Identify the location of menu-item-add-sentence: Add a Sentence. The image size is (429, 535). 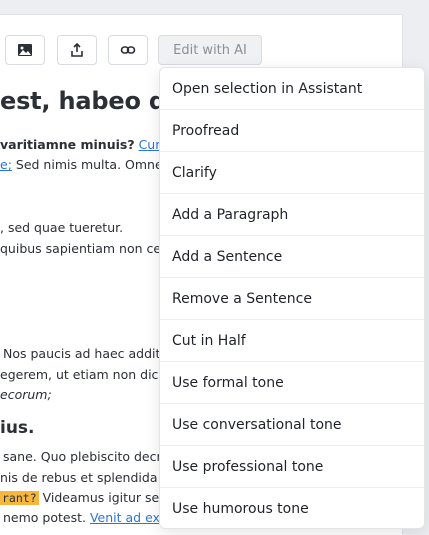
(292, 257).